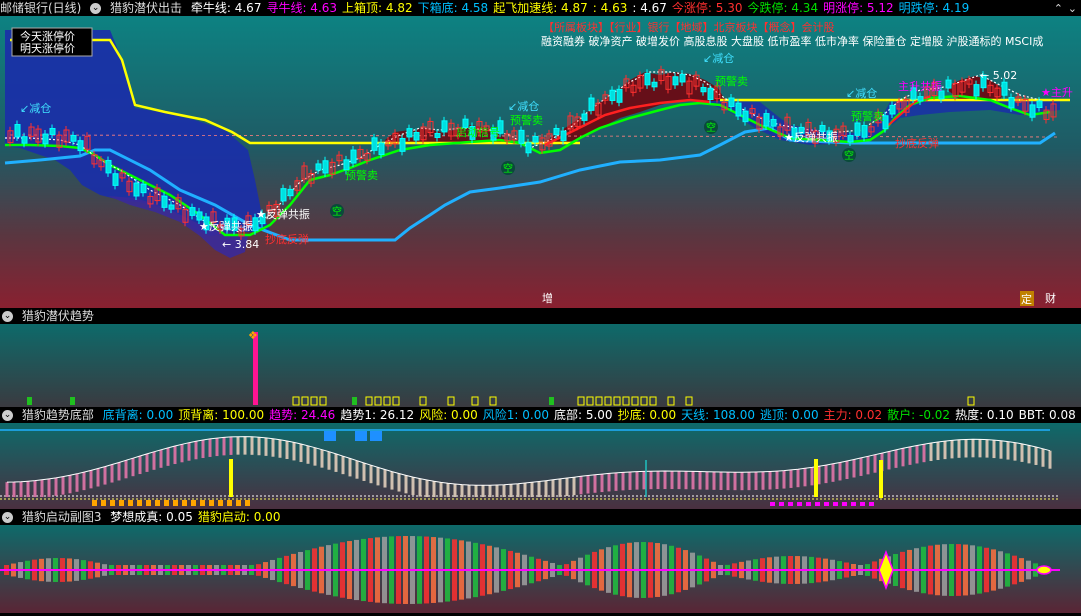 The width and height of the screenshot is (1081, 616). Describe the element at coordinates (361, 175) in the screenshot. I see `annot-yujingmai-4: 预警卖` at that location.